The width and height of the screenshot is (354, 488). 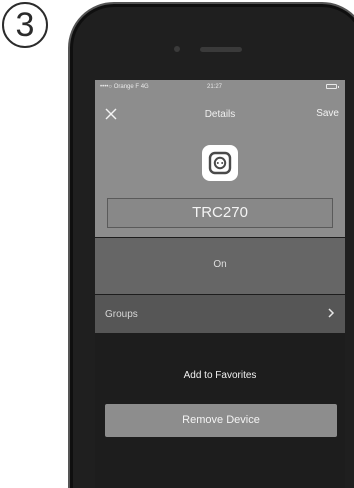 I want to click on add-to-favorites-link: Add to Favorites, so click(x=220, y=375).